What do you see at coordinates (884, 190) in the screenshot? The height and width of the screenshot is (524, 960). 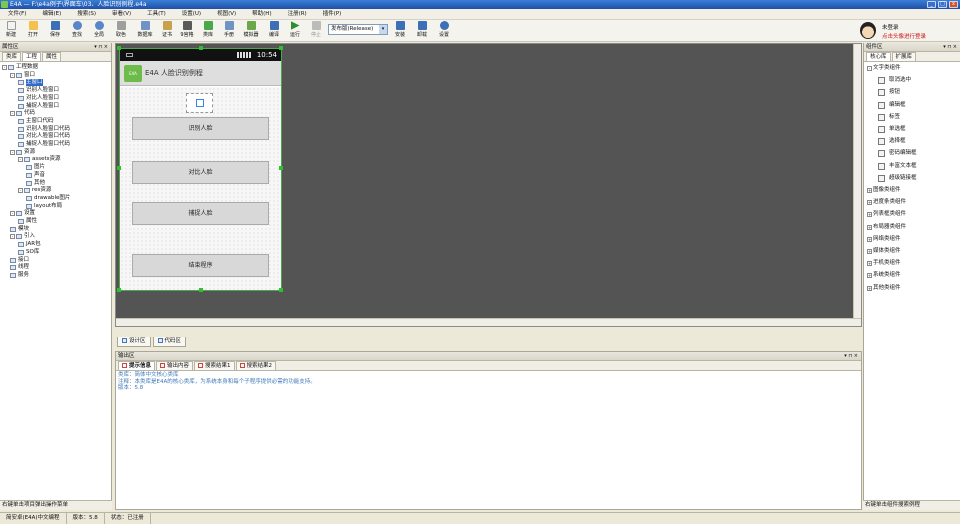 I see `component-group: + 图像类组件` at bounding box center [884, 190].